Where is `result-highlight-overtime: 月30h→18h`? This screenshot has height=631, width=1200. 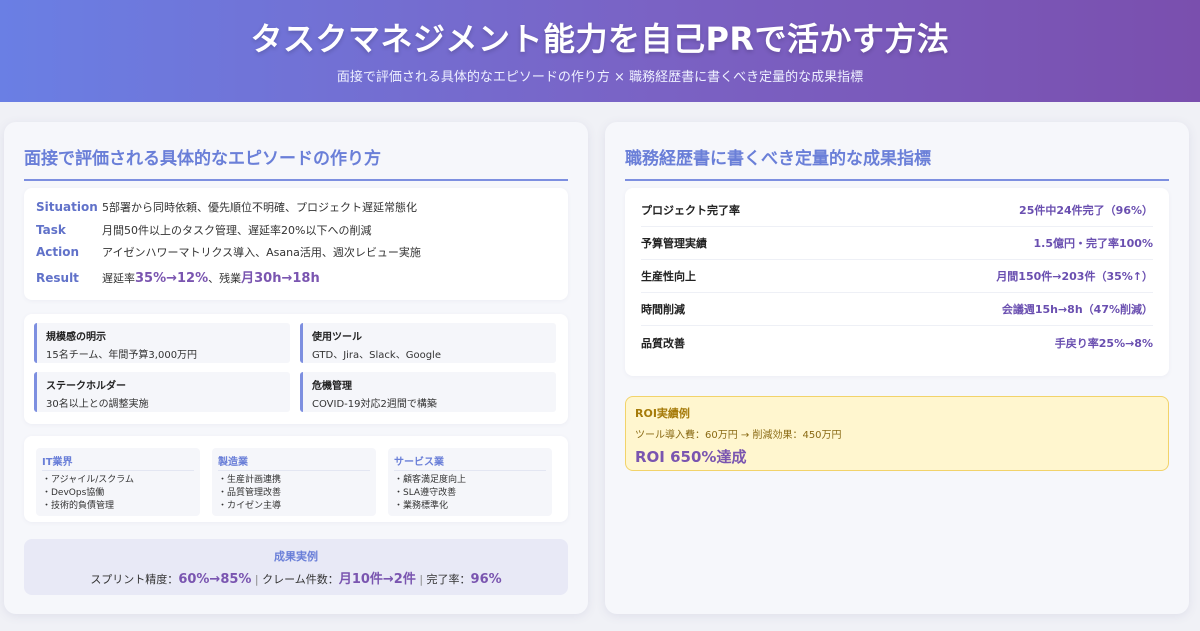 result-highlight-overtime: 月30h→18h is located at coordinates (280, 278).